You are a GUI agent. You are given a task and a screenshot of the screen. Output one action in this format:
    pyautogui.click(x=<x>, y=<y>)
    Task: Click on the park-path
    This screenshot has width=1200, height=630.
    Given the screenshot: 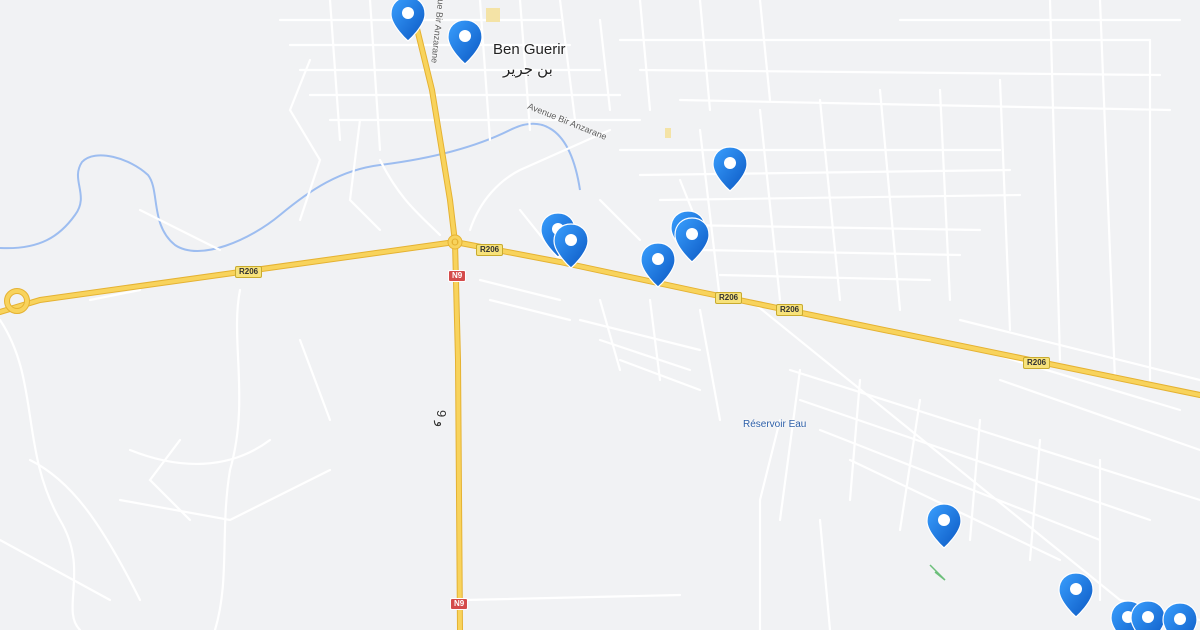 What is the action you would take?
    pyautogui.click(x=937, y=572)
    